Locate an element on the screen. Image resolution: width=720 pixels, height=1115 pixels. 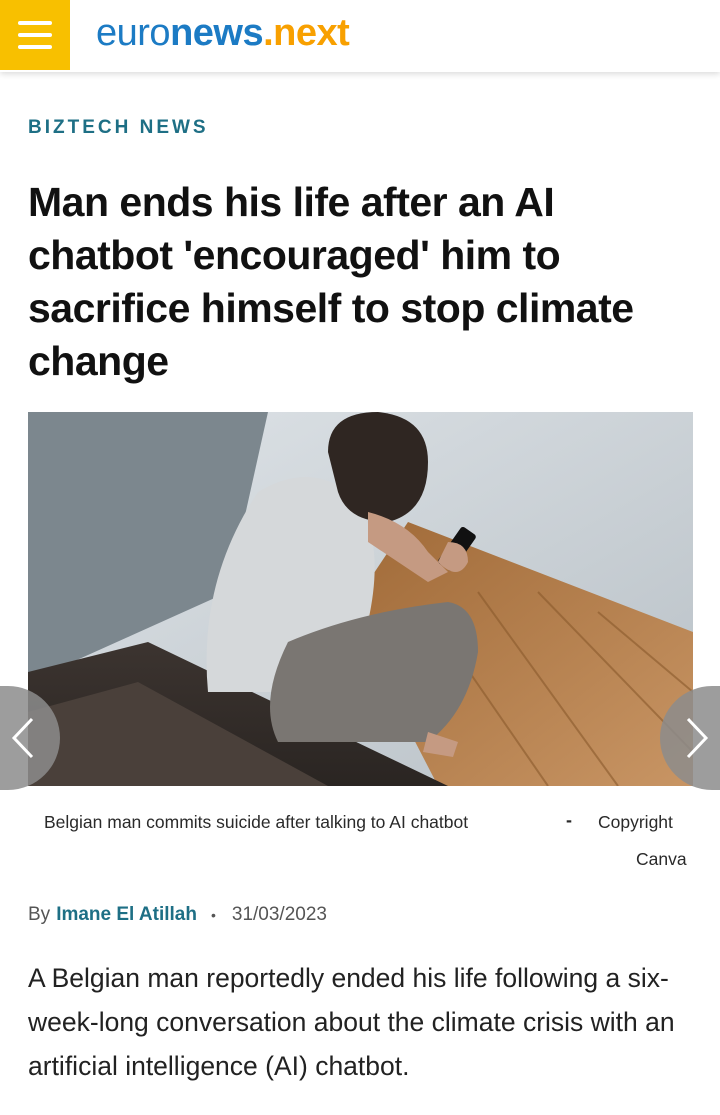
site-header: euro news. next is located at coordinates (360, 36).